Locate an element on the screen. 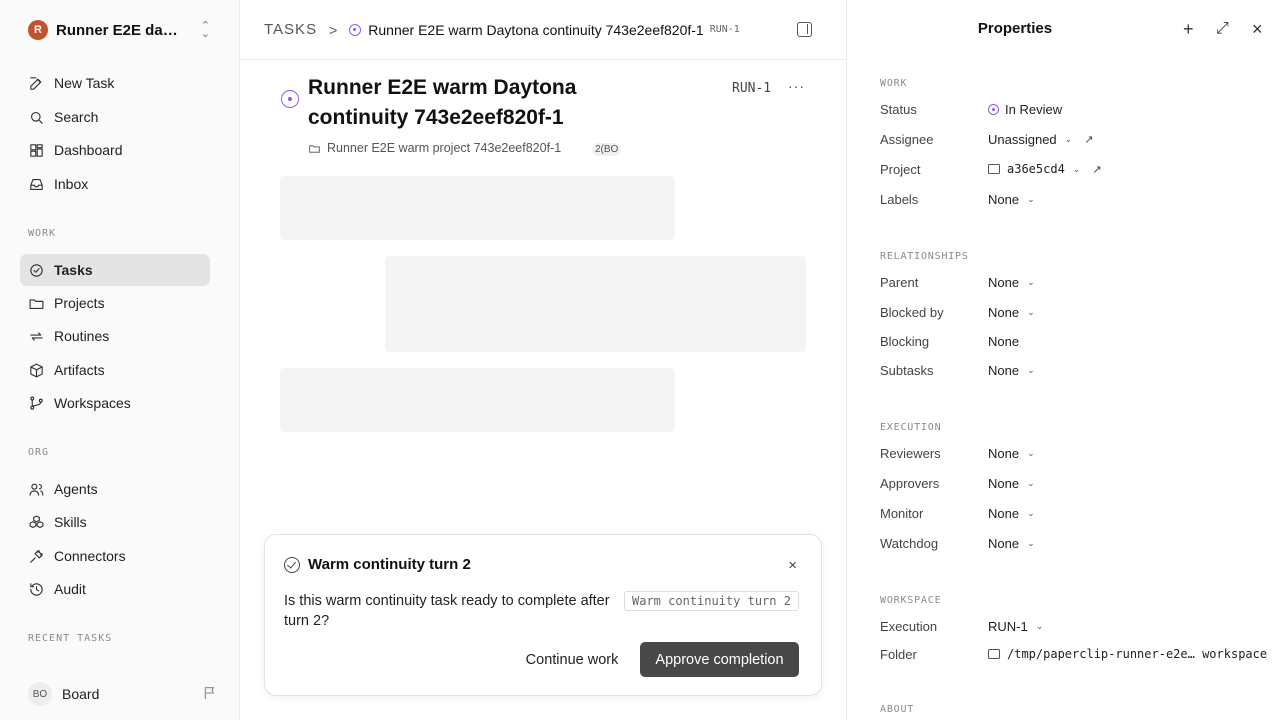 The width and height of the screenshot is (1280, 720). status-picker: In Review is located at coordinates (1025, 109).